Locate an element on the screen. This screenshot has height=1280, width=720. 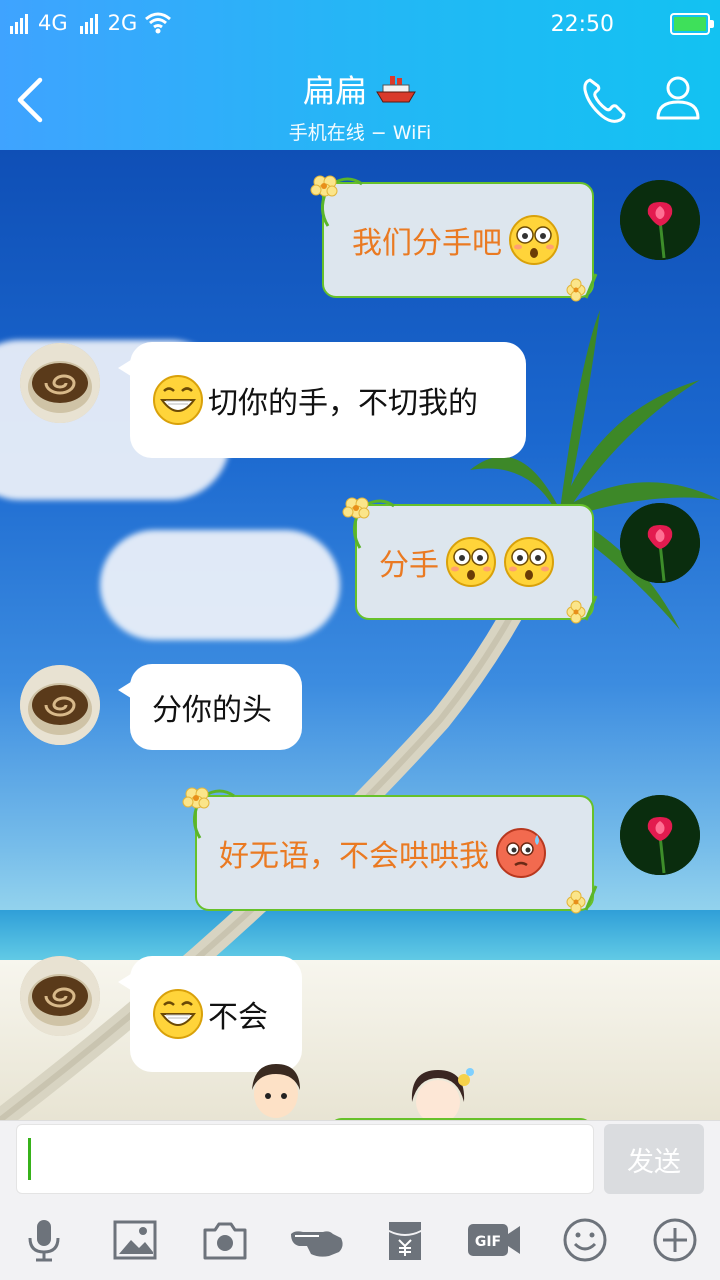
bottom-toolbar: GIF is located at coordinates (360, 1240).